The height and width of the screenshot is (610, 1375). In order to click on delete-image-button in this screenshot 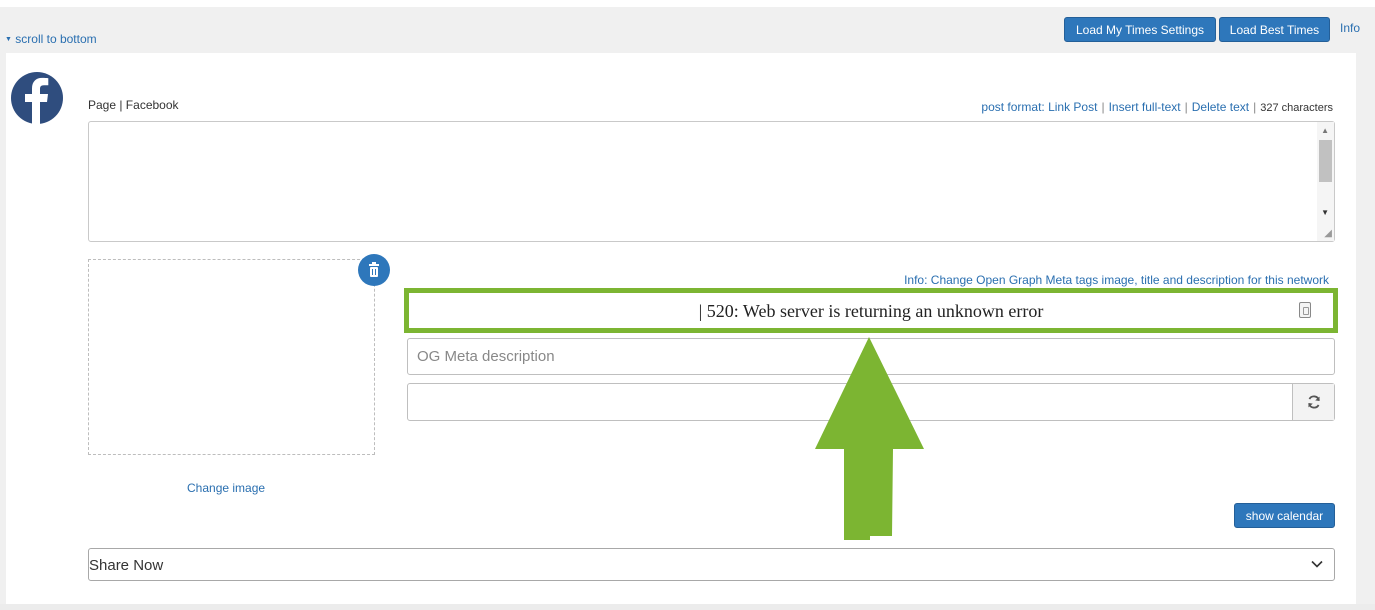, I will do `click(374, 270)`.